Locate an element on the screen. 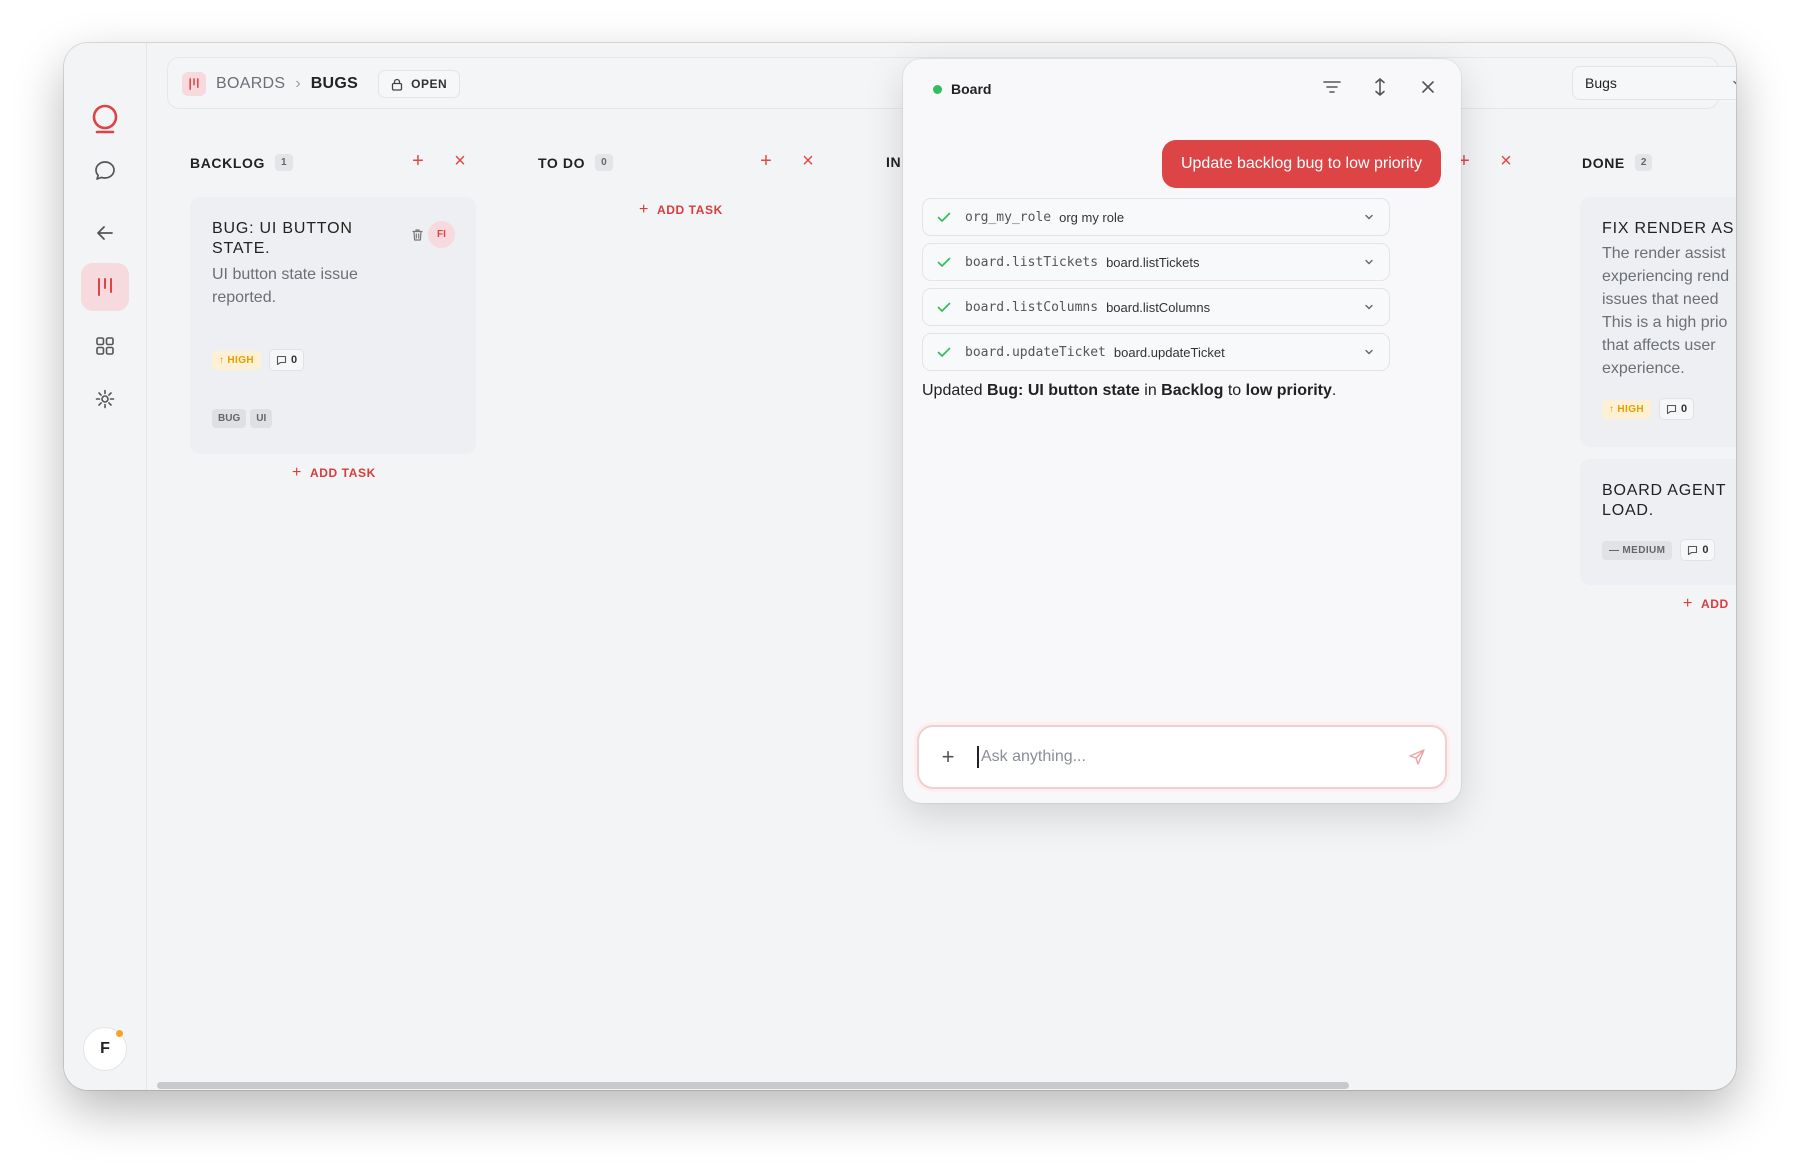 The width and height of the screenshot is (1800, 1175). board-select-value: Bugs is located at coordinates (1601, 83).